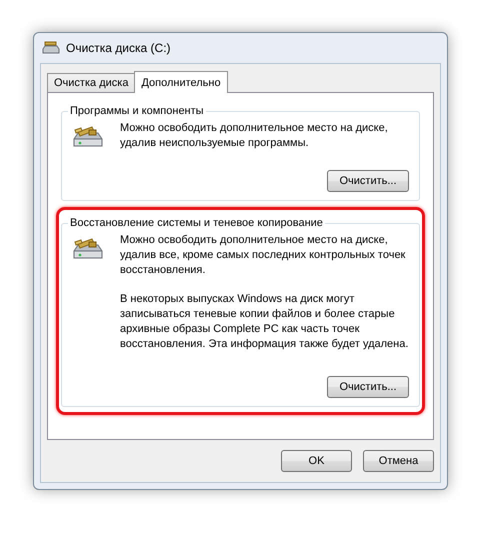 This screenshot has height=535, width=483. Describe the element at coordinates (263, 255) in the screenshot. I see `description-text: Можно освободить дополнительное место на диске, удалив все, кроме самых последних контрольных точек восстановления.` at that location.